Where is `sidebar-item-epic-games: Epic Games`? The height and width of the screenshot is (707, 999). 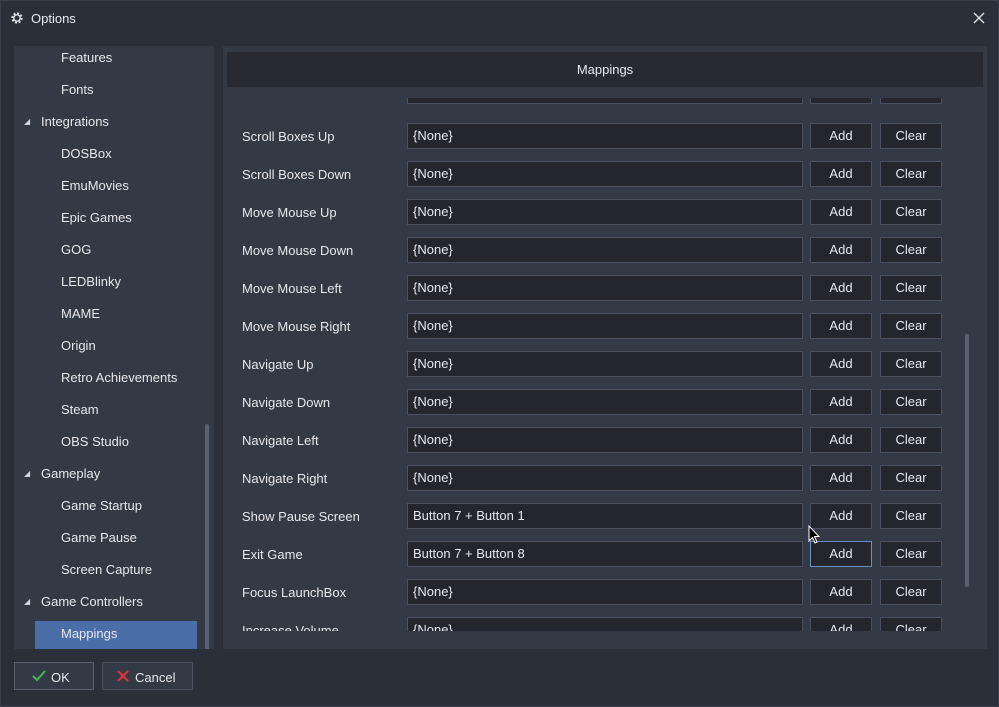
sidebar-item-epic-games: Epic Games is located at coordinates (109, 221).